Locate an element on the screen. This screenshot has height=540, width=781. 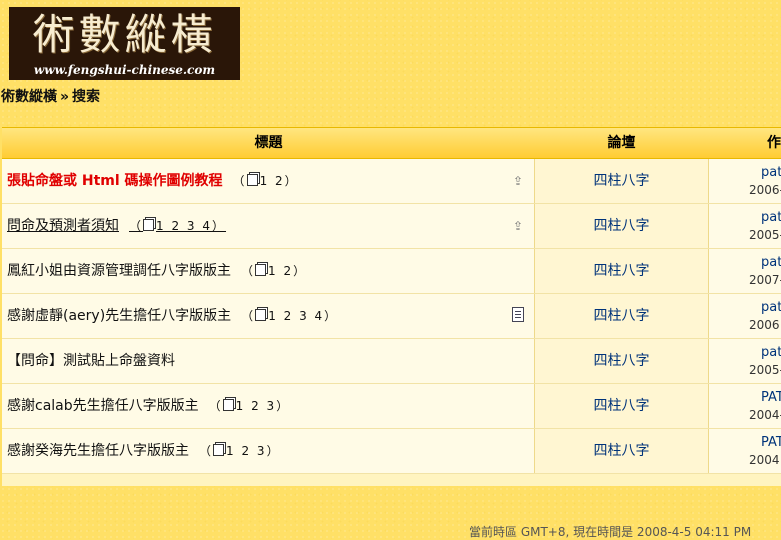
table-row: 感謝癸海先生擔任八字版版主 （1 2 3） 四柱八字 PATT 2004 is located at coordinates (391, 451).